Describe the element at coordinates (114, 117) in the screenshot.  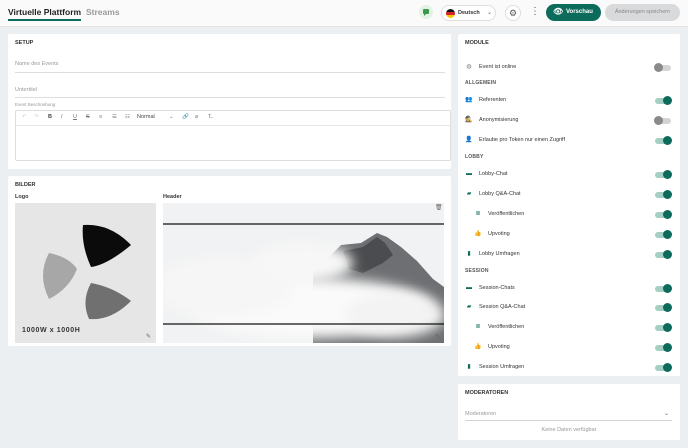
I see `ordered-list-icon: ☰` at that location.